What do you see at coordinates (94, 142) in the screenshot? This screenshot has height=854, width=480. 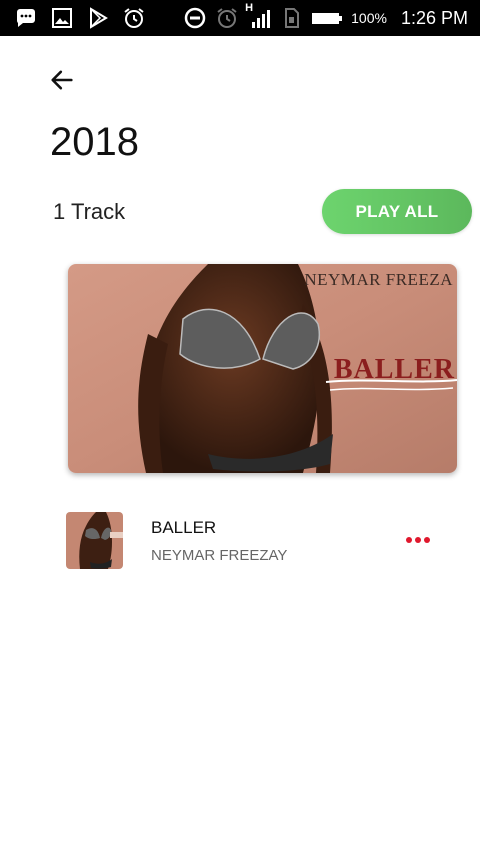 I see `page-title: 2018` at bounding box center [94, 142].